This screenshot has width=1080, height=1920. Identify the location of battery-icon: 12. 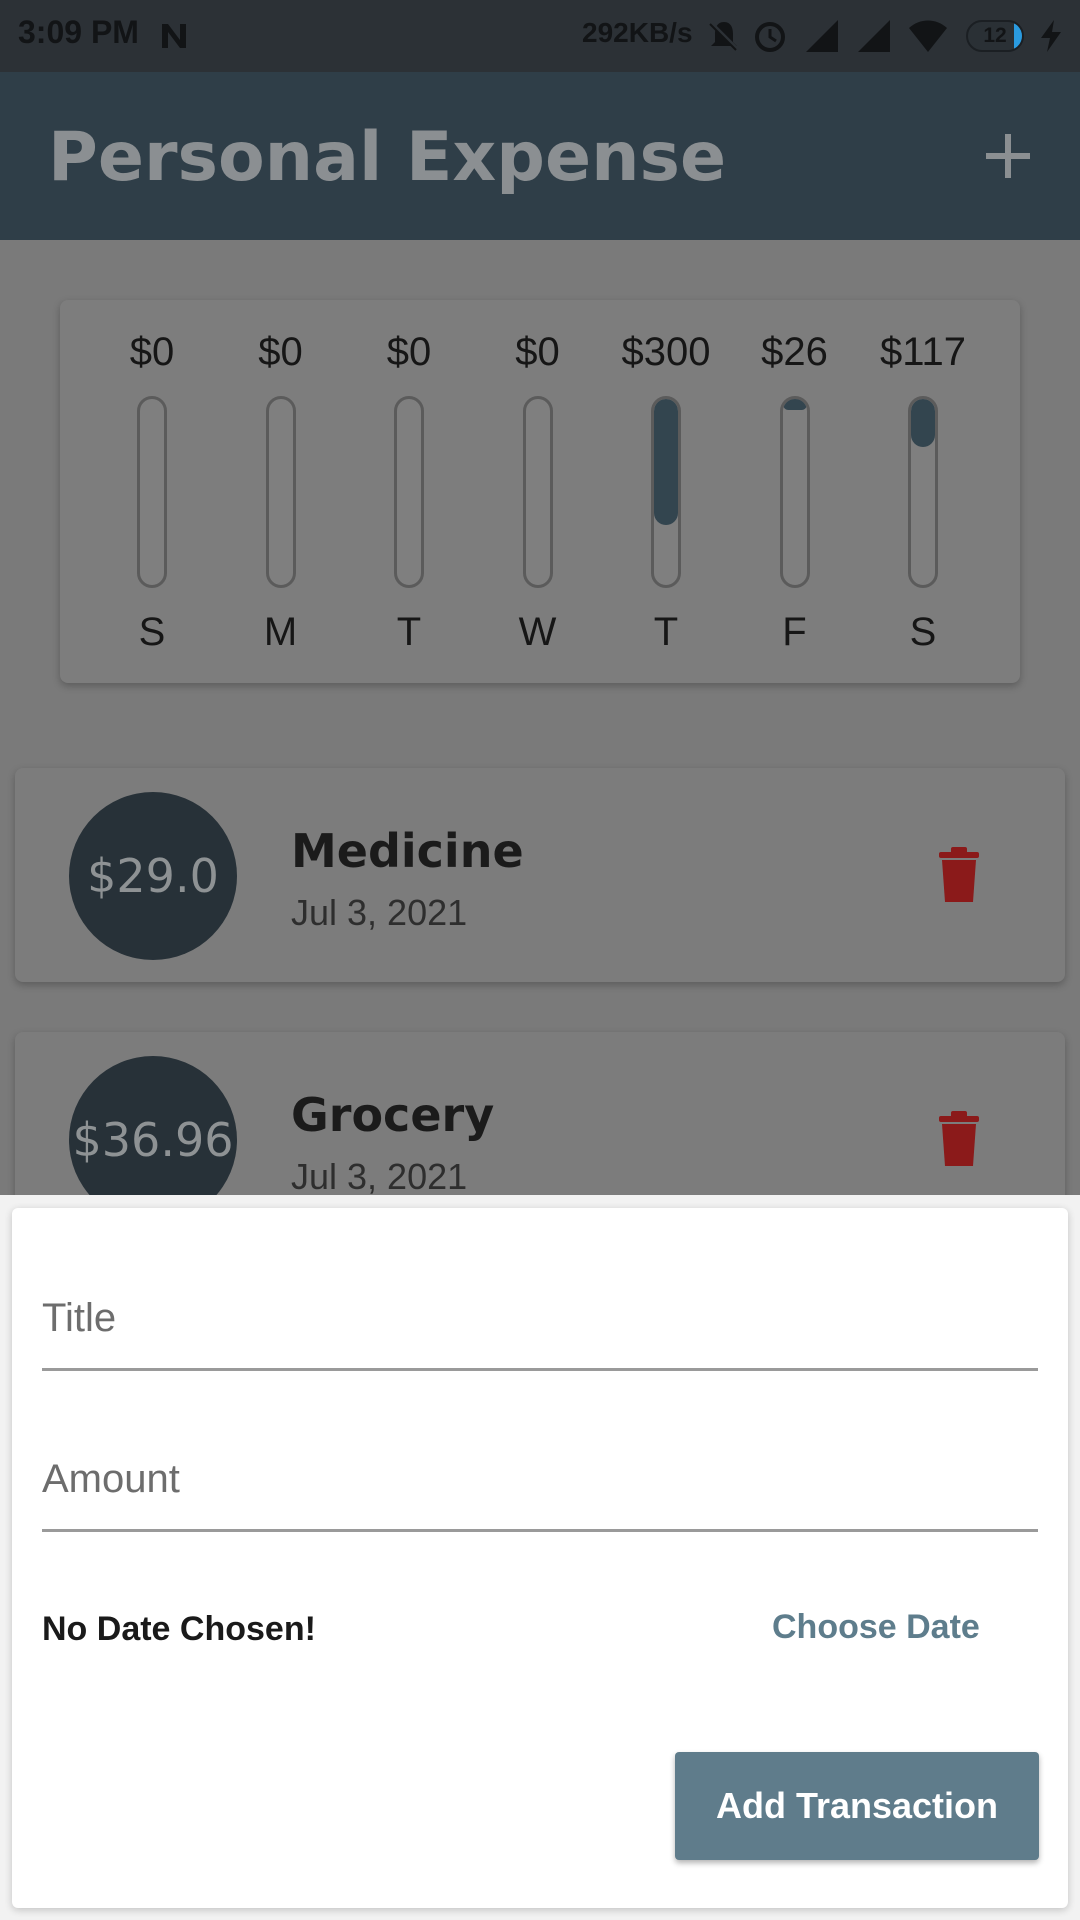
(995, 36).